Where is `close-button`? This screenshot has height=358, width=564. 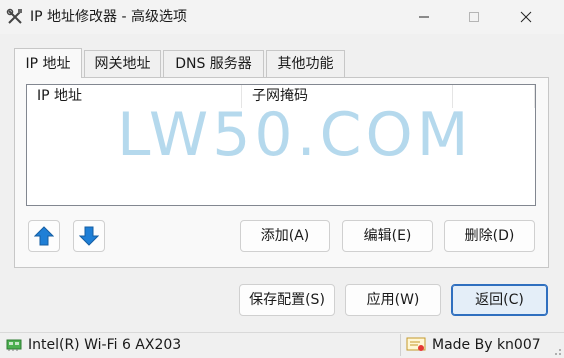
close-button is located at coordinates (526, 17).